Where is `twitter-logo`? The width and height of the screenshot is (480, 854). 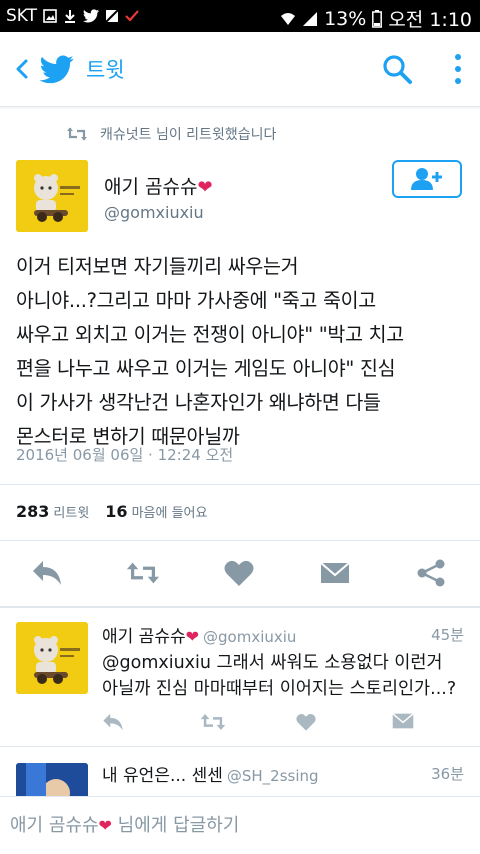
twitter-logo is located at coordinates (57, 69).